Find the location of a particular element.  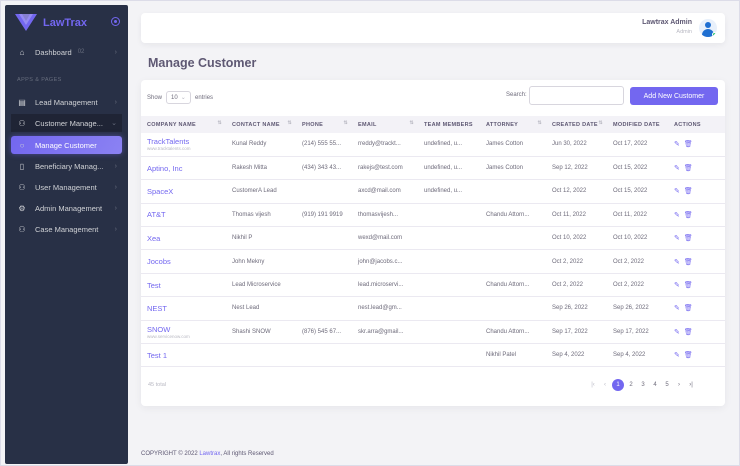

entries-select: 10 ⌄ is located at coordinates (179, 97).